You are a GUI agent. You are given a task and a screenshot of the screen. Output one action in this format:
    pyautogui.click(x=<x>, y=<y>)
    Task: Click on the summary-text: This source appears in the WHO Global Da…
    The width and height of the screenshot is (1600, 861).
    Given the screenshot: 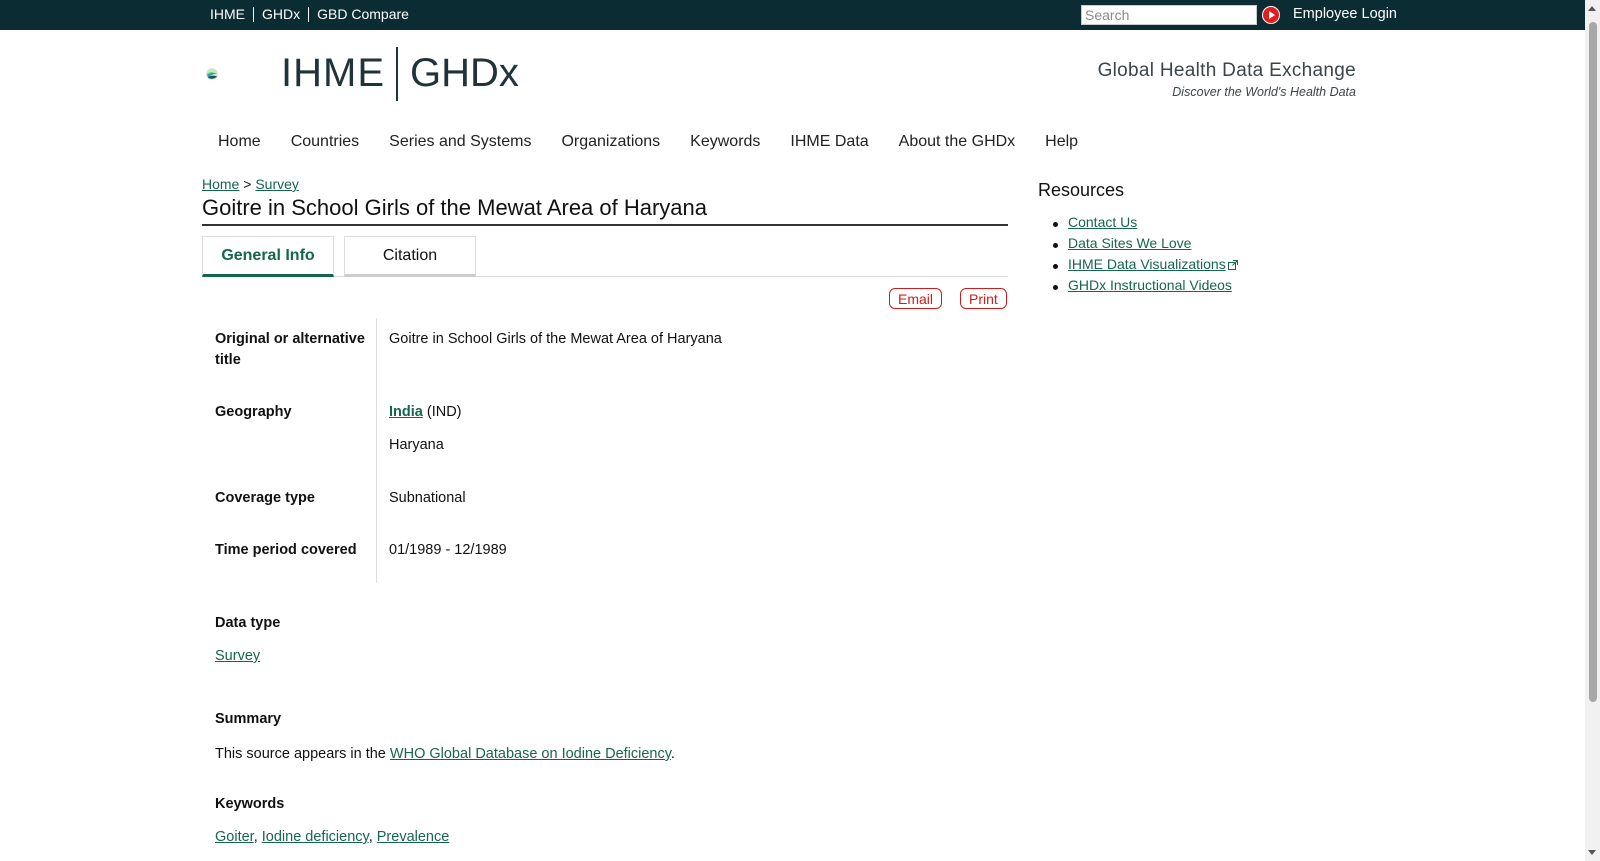 What is the action you would take?
    pyautogui.click(x=445, y=754)
    